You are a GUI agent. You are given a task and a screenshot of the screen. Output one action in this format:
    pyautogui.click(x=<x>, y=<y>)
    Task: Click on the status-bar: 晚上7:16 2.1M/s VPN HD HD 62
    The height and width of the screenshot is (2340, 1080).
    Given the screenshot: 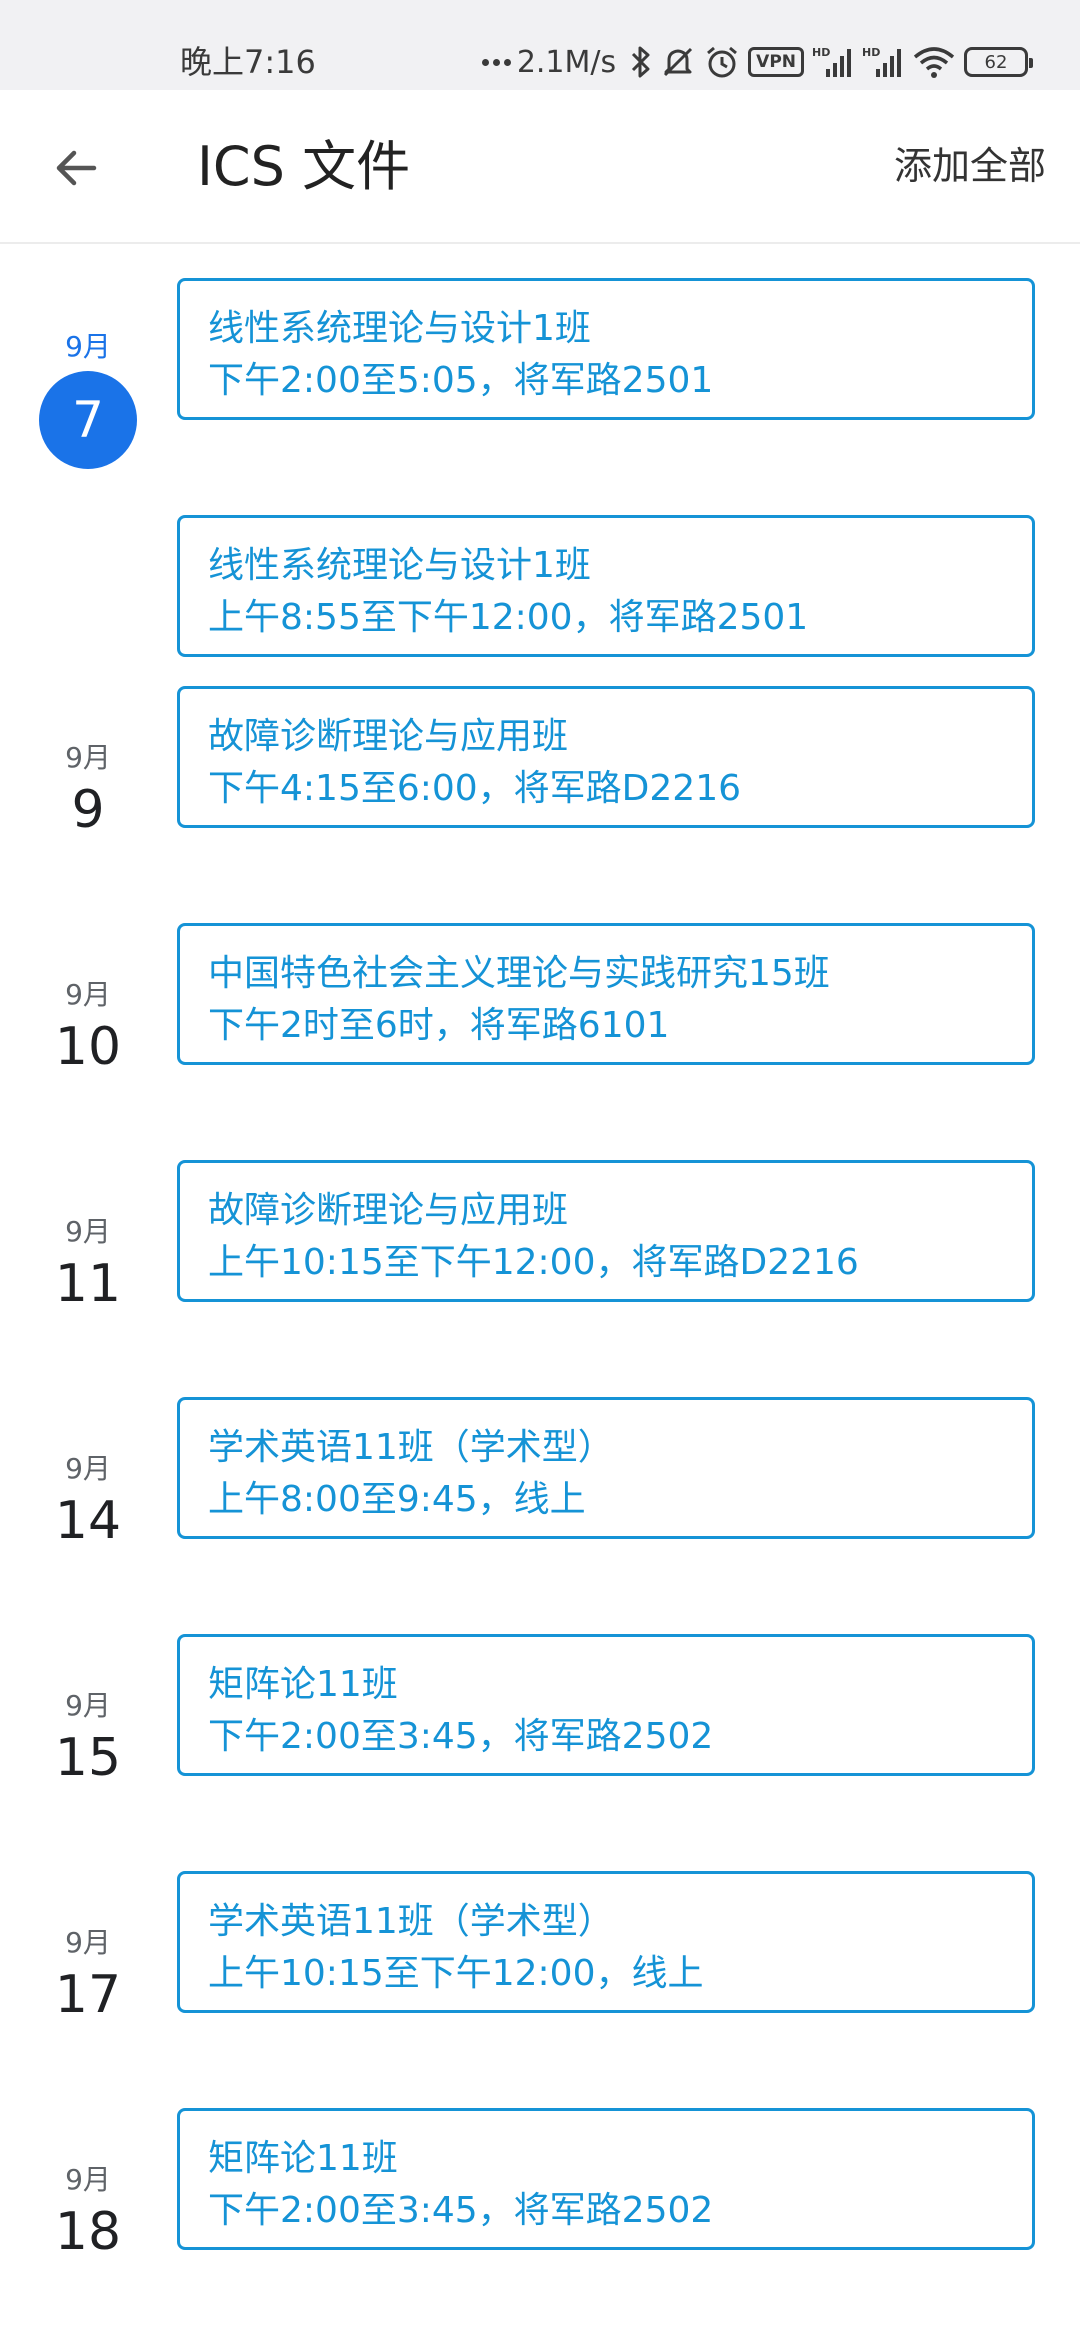 What is the action you would take?
    pyautogui.click(x=540, y=45)
    